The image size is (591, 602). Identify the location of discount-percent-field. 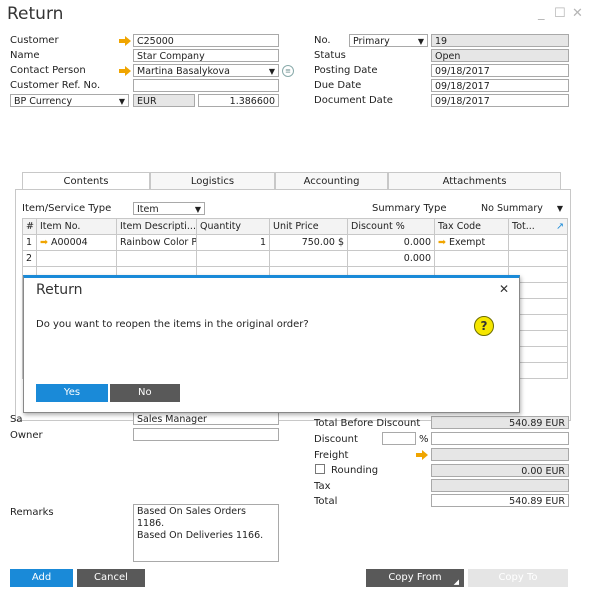
(399, 438).